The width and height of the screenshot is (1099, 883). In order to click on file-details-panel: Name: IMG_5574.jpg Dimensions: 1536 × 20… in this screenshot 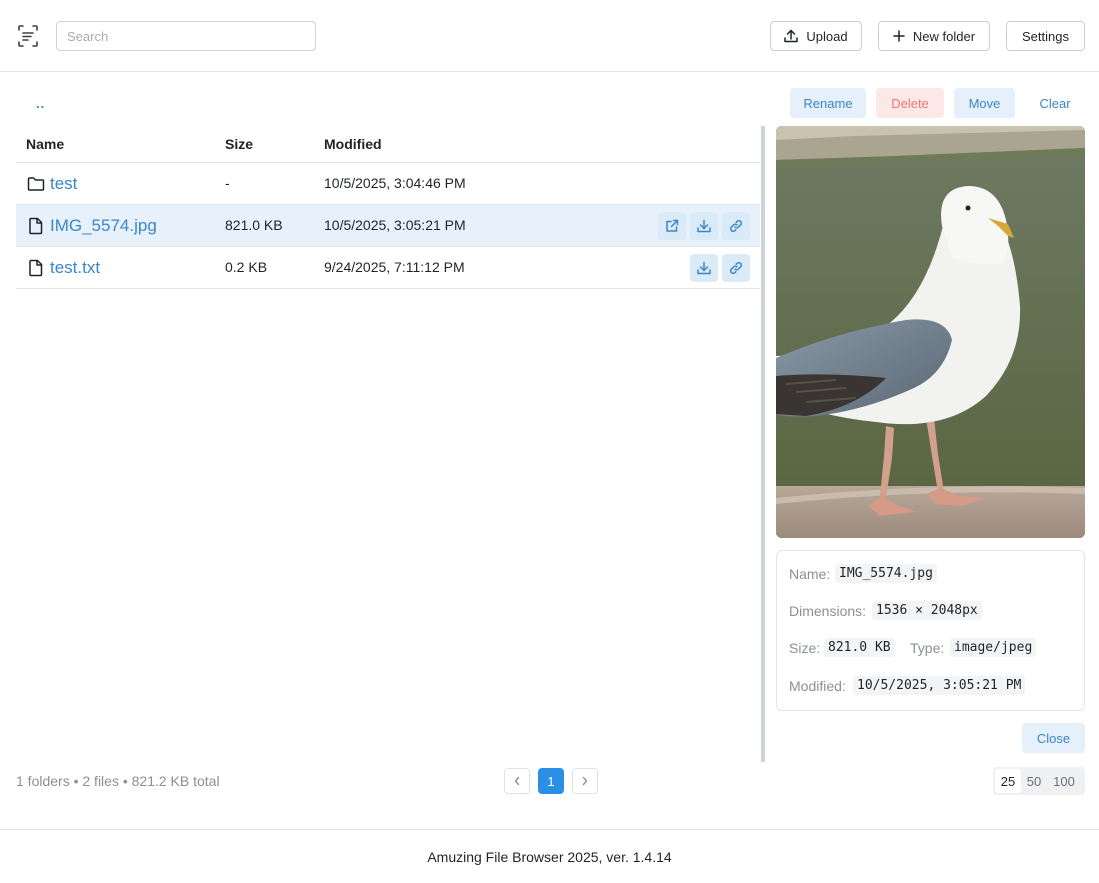, I will do `click(930, 630)`.